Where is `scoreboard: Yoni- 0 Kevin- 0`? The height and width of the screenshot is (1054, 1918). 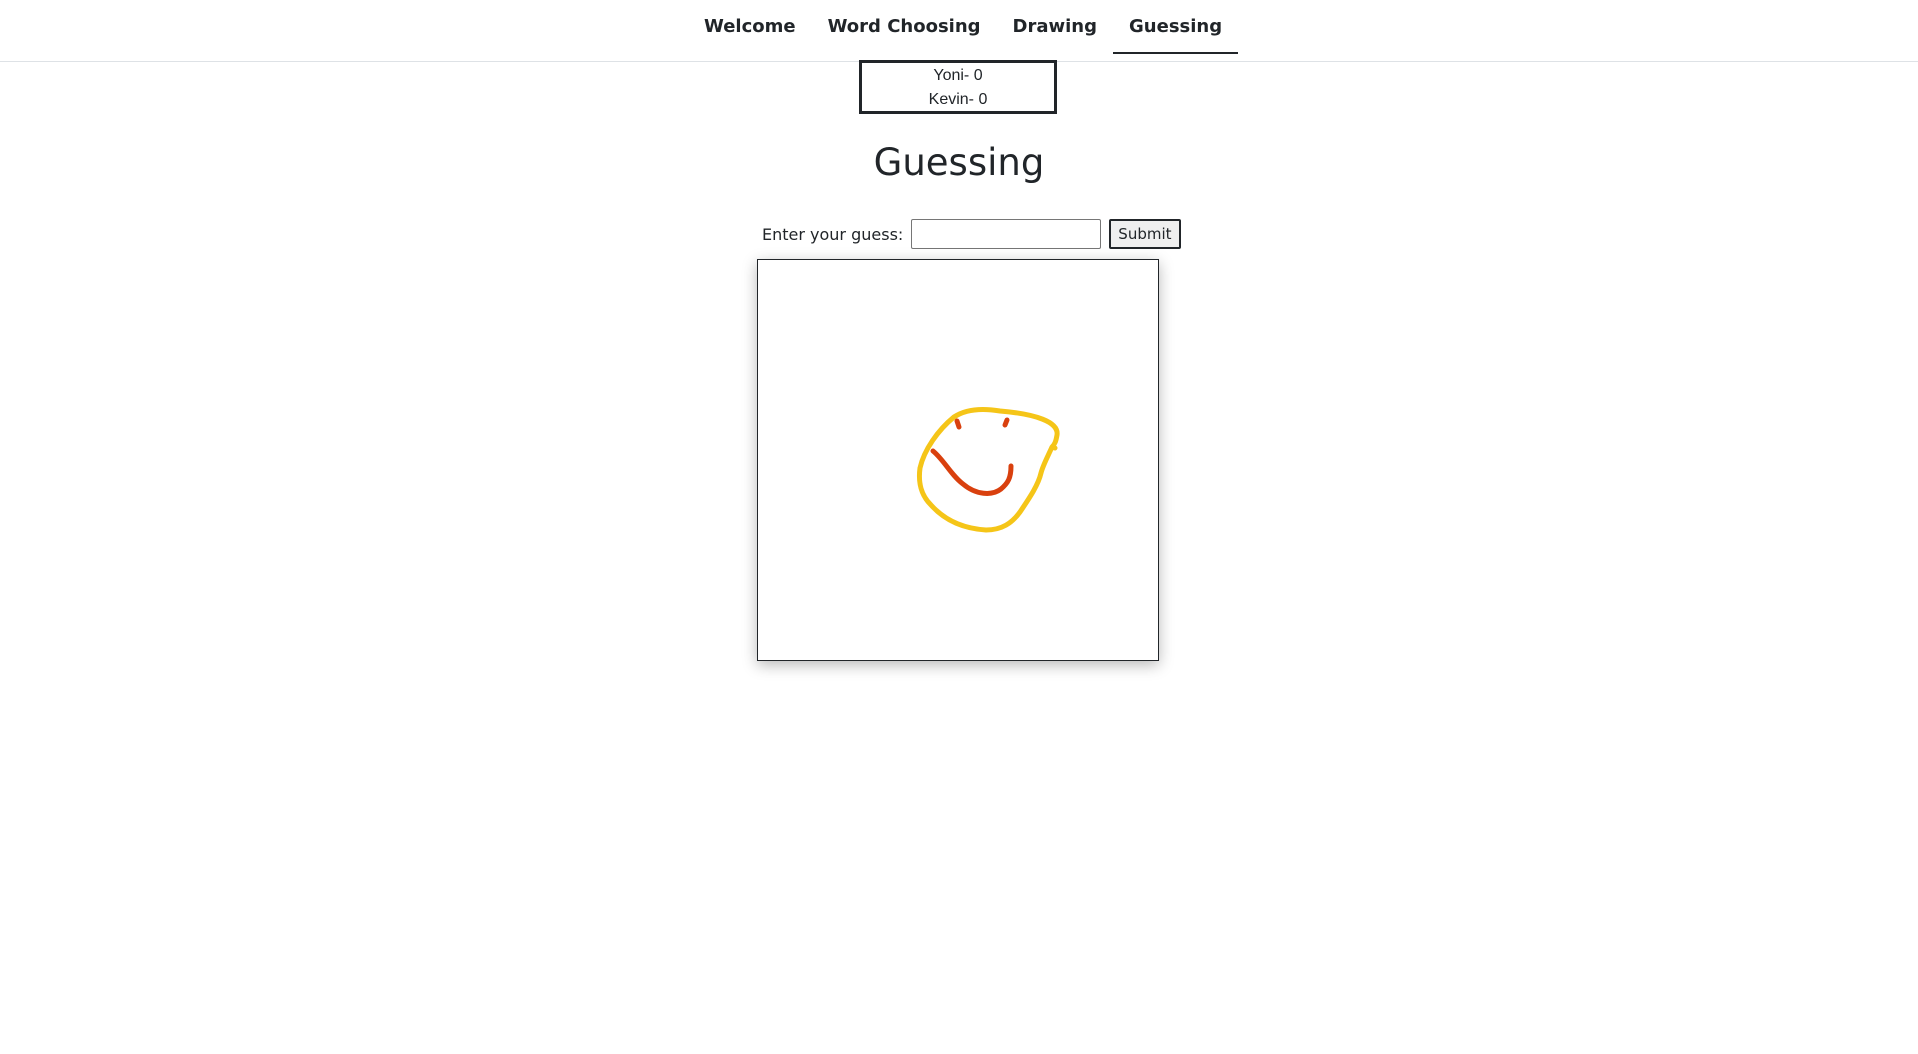
scoreboard: Yoni- 0 Kevin- 0 is located at coordinates (958, 87).